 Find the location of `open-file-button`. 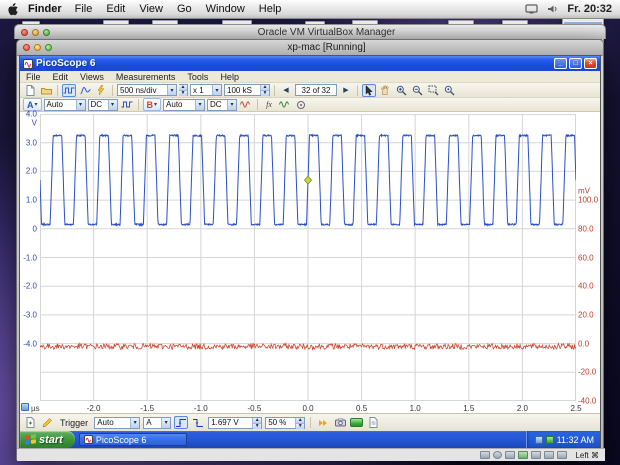

open-file-button is located at coordinates (46, 90).